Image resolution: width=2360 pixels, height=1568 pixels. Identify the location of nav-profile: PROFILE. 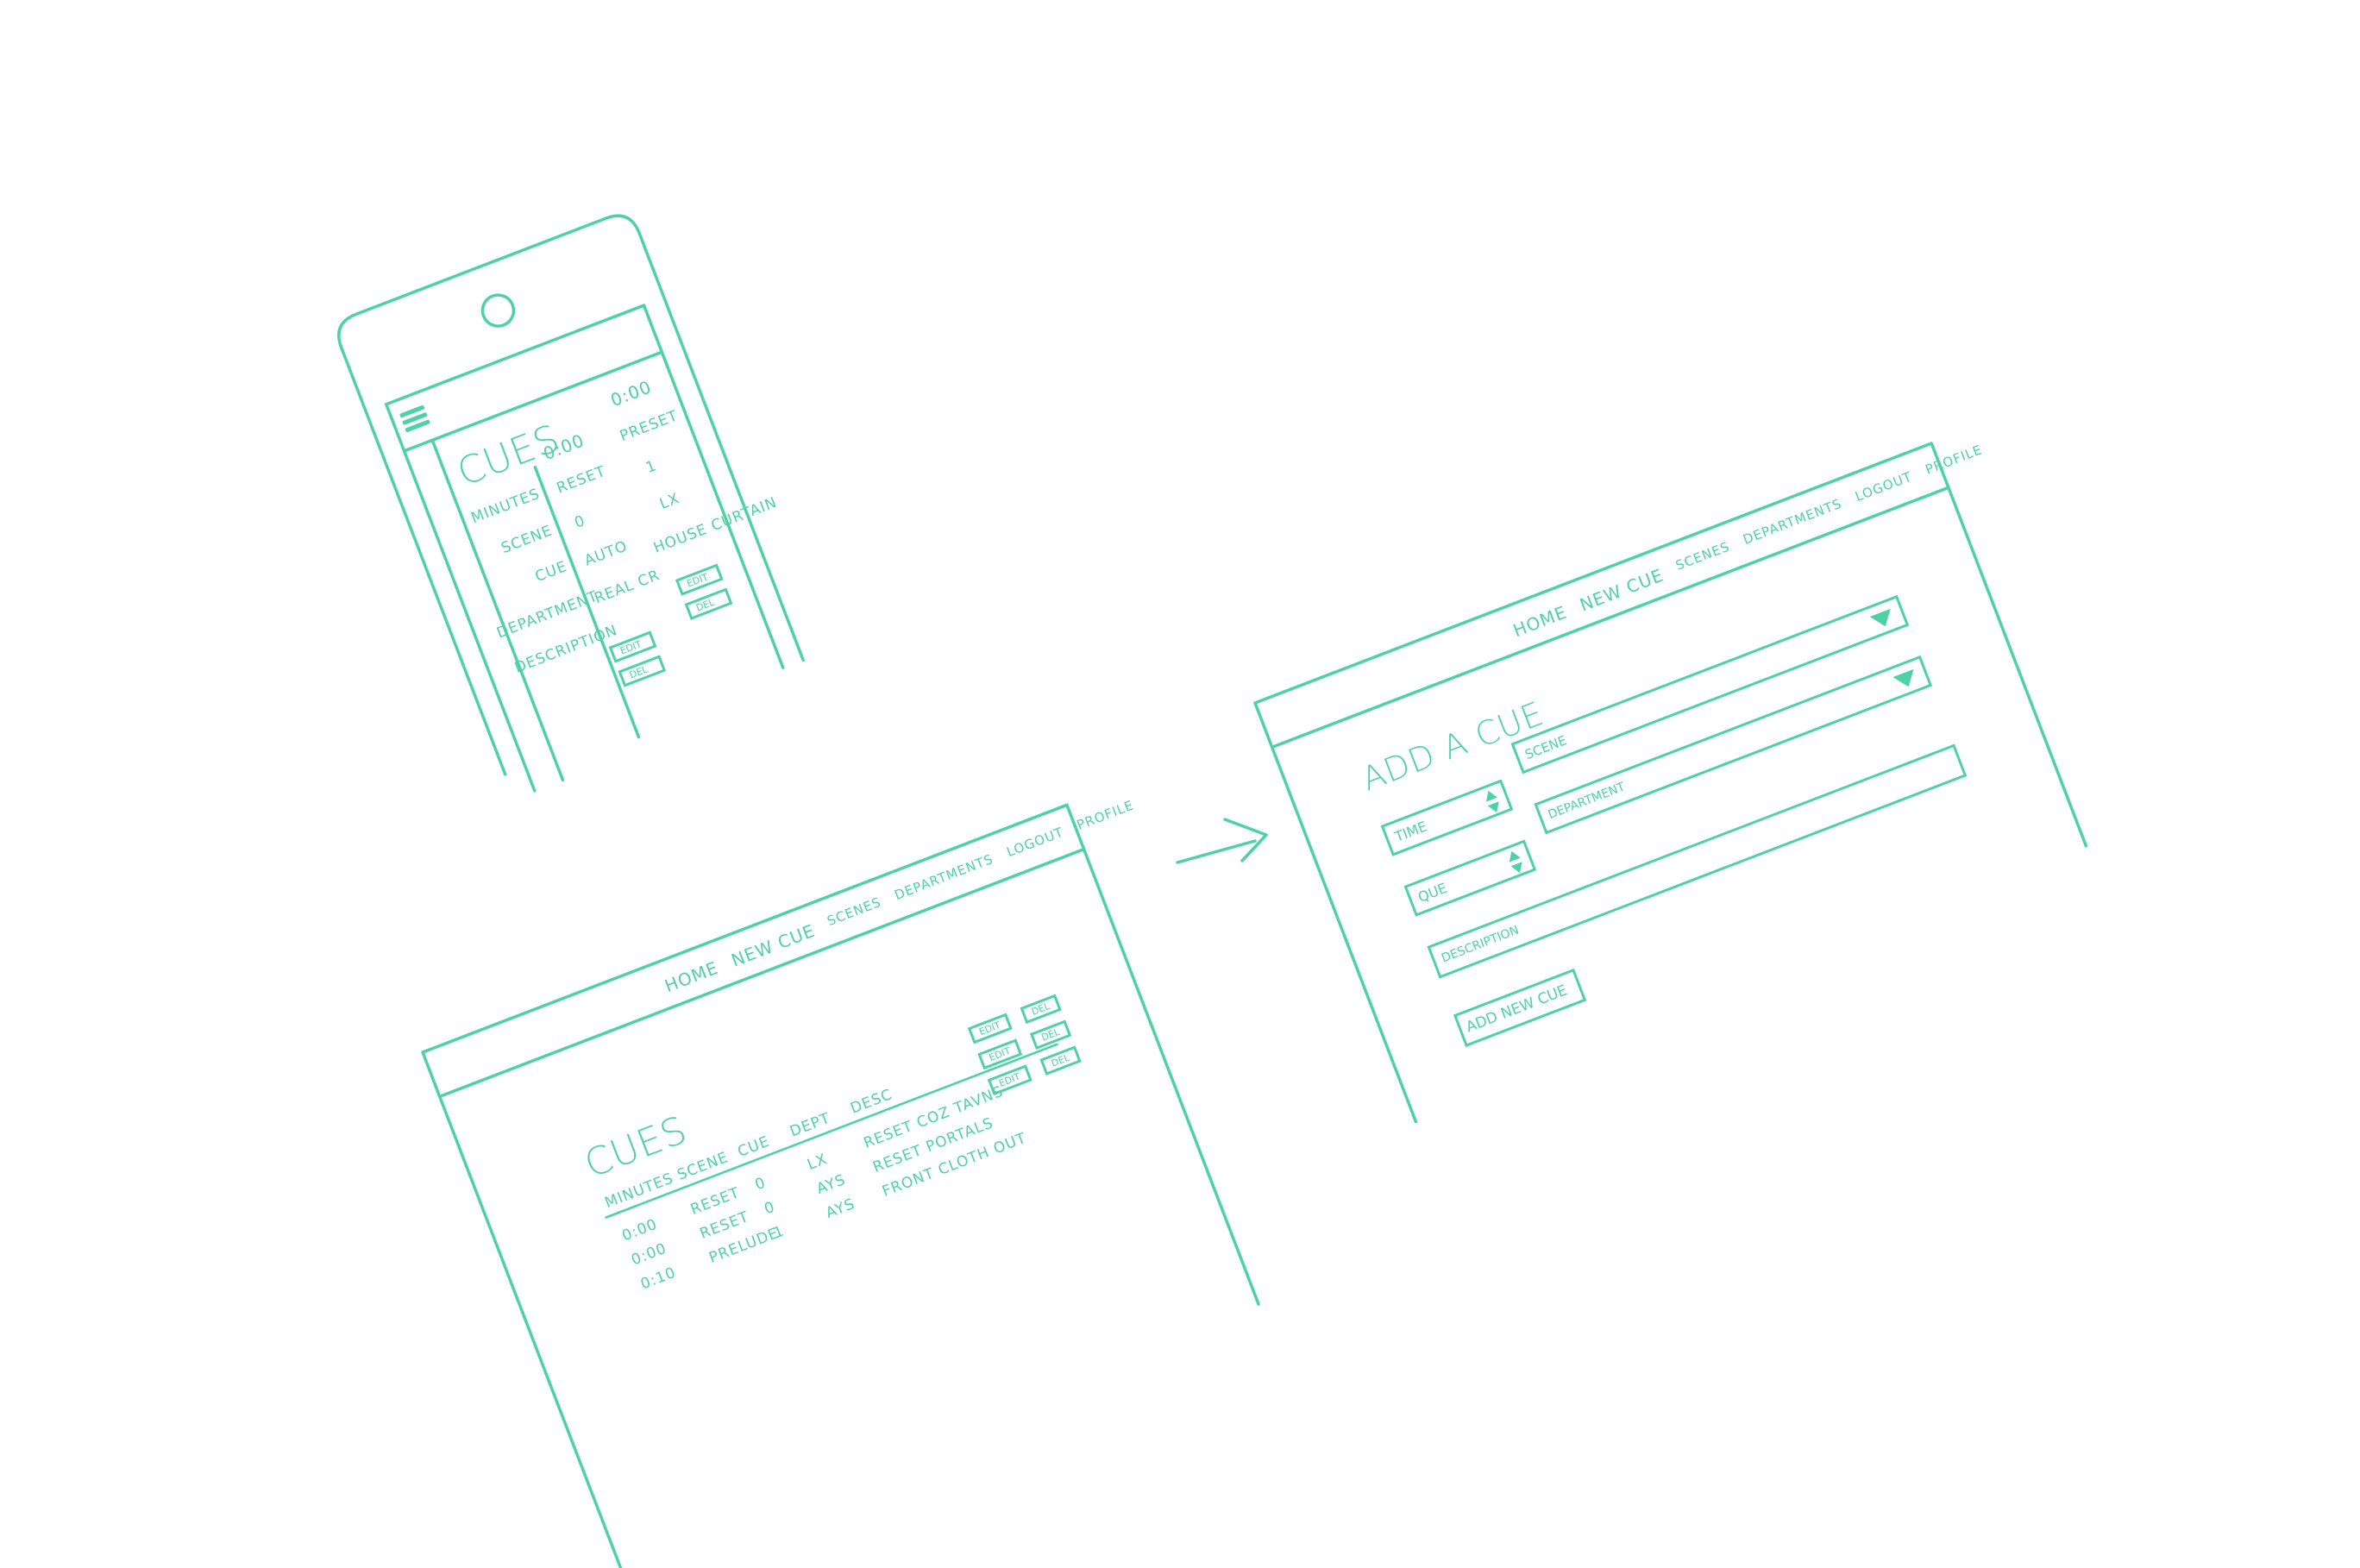
(1106, 816).